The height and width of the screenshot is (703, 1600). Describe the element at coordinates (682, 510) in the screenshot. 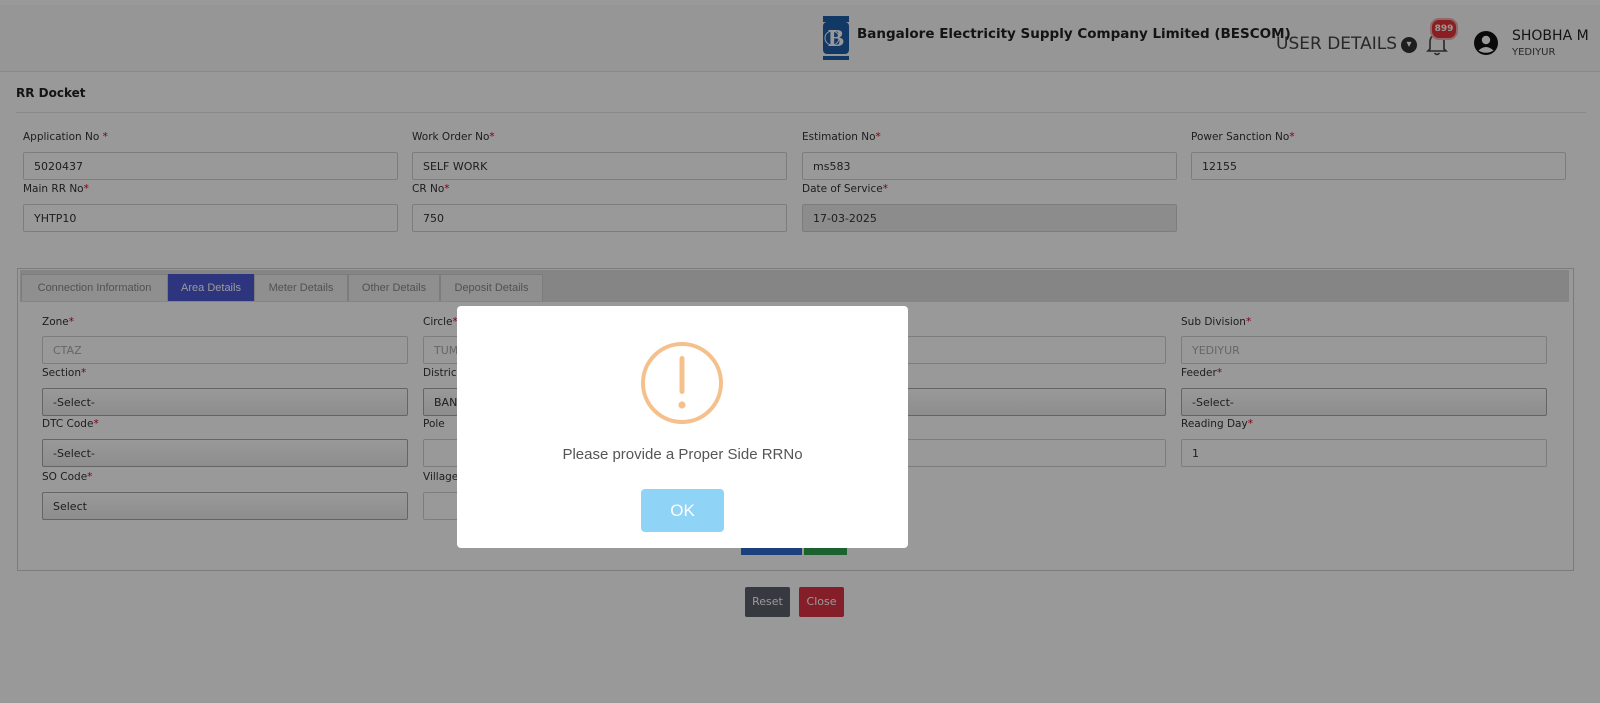

I see `ok-button: OK` at that location.